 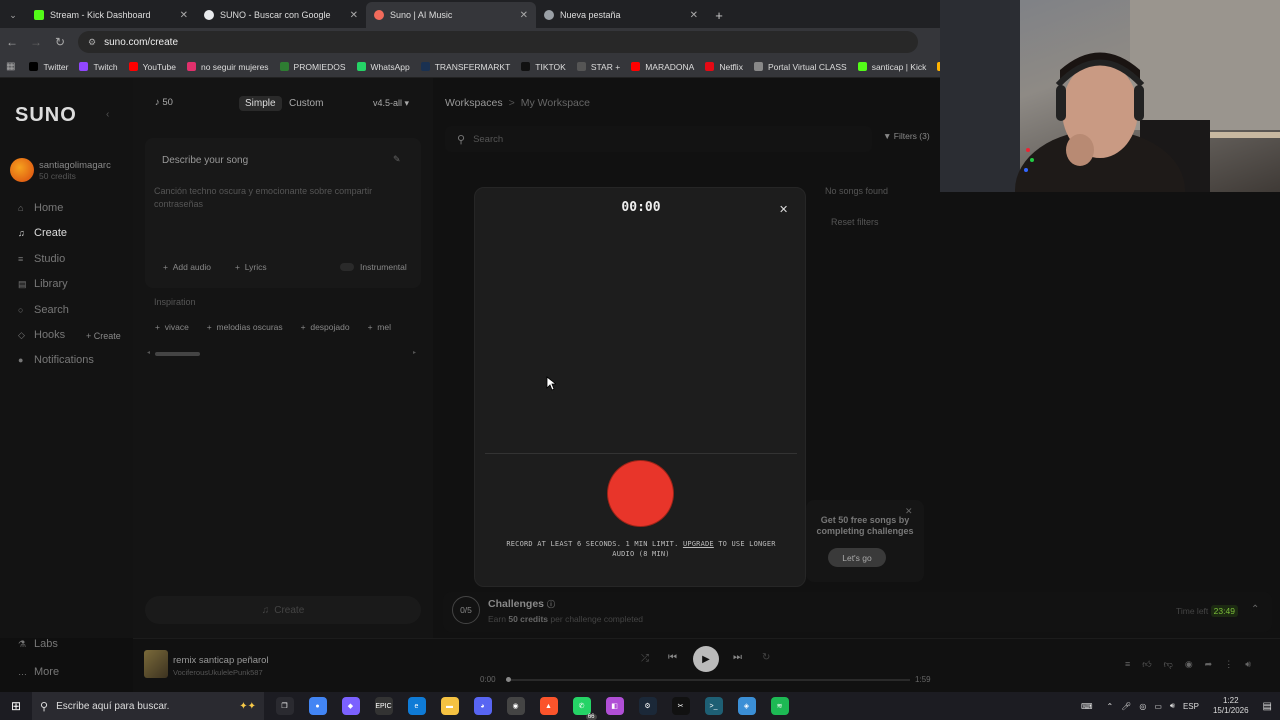 What do you see at coordinates (251, 267) in the screenshot?
I see `lyrics-button: + Lyrics` at bounding box center [251, 267].